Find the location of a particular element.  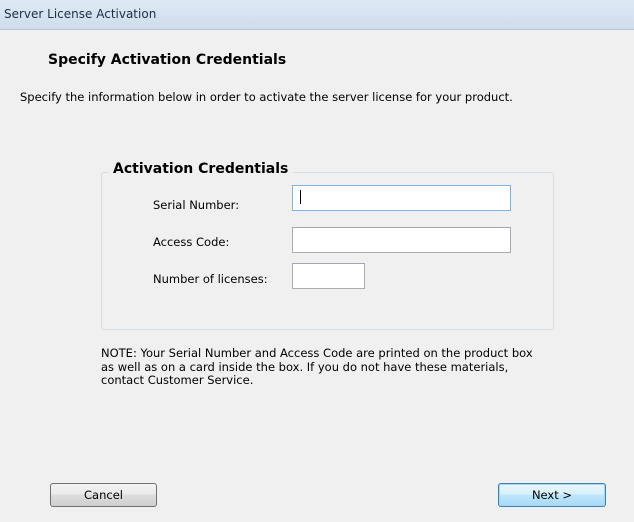

access-code-label: Access Code: is located at coordinates (191, 242).